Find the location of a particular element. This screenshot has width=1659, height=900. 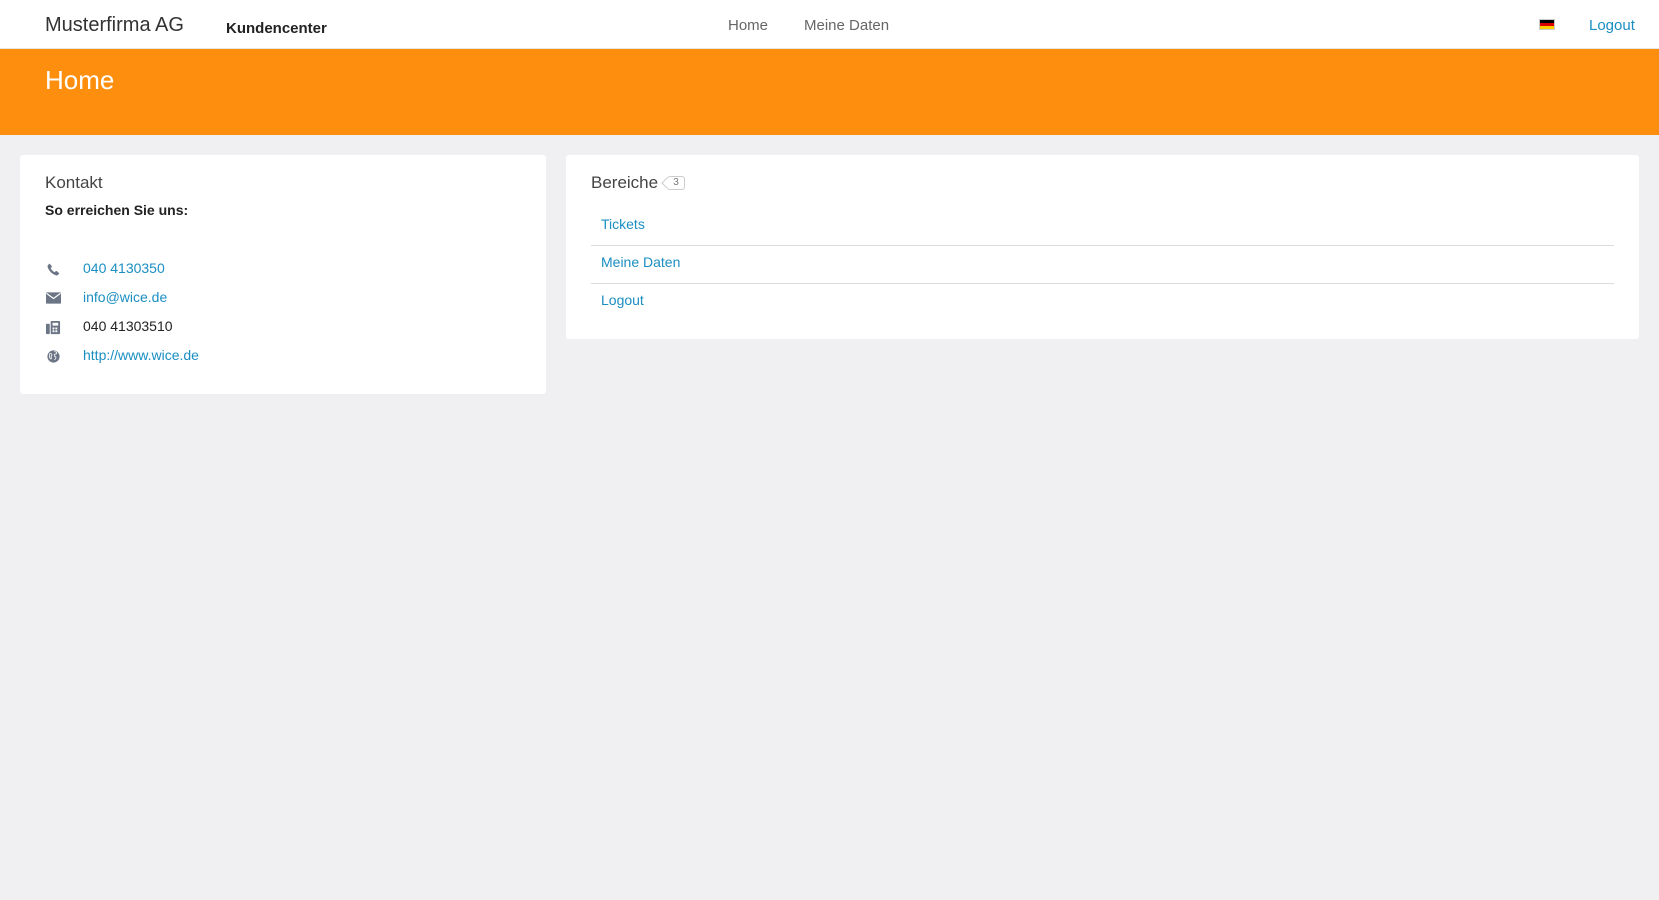

globe-icon is located at coordinates (53, 356).